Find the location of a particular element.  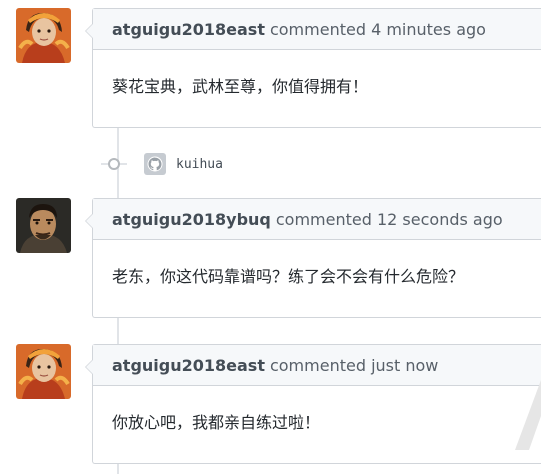

comment-body: 葵花宝典，武林至尊，你值得拥有！ is located at coordinates (317, 85).